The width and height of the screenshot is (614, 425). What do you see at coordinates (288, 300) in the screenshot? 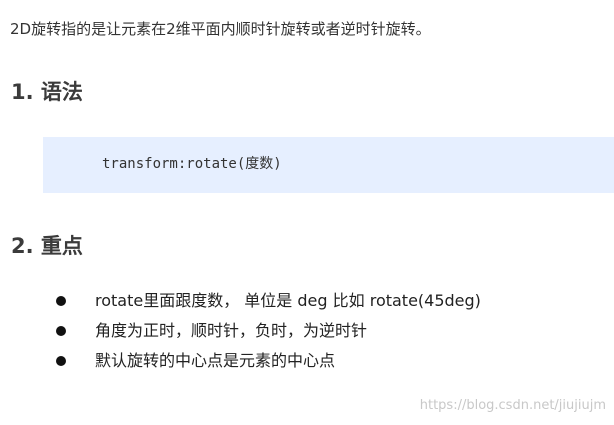
I see `list-item-text: rotate里面跟度数， 单位是 deg 比如 rotate(45deg)` at bounding box center [288, 300].